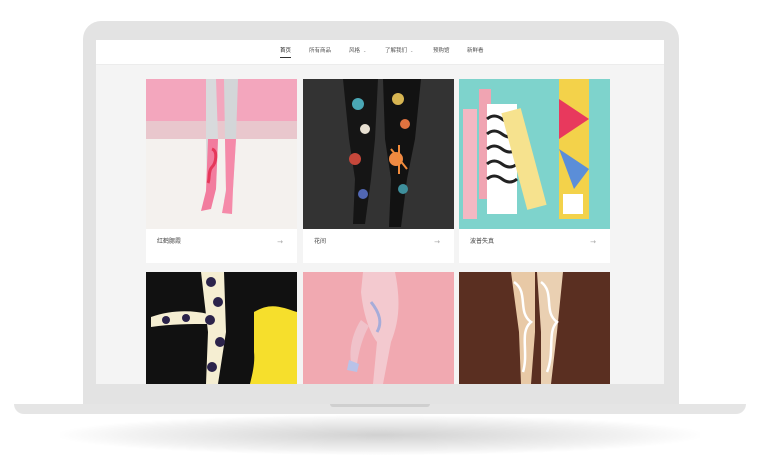  I want to click on product-title: 花间, so click(320, 242).